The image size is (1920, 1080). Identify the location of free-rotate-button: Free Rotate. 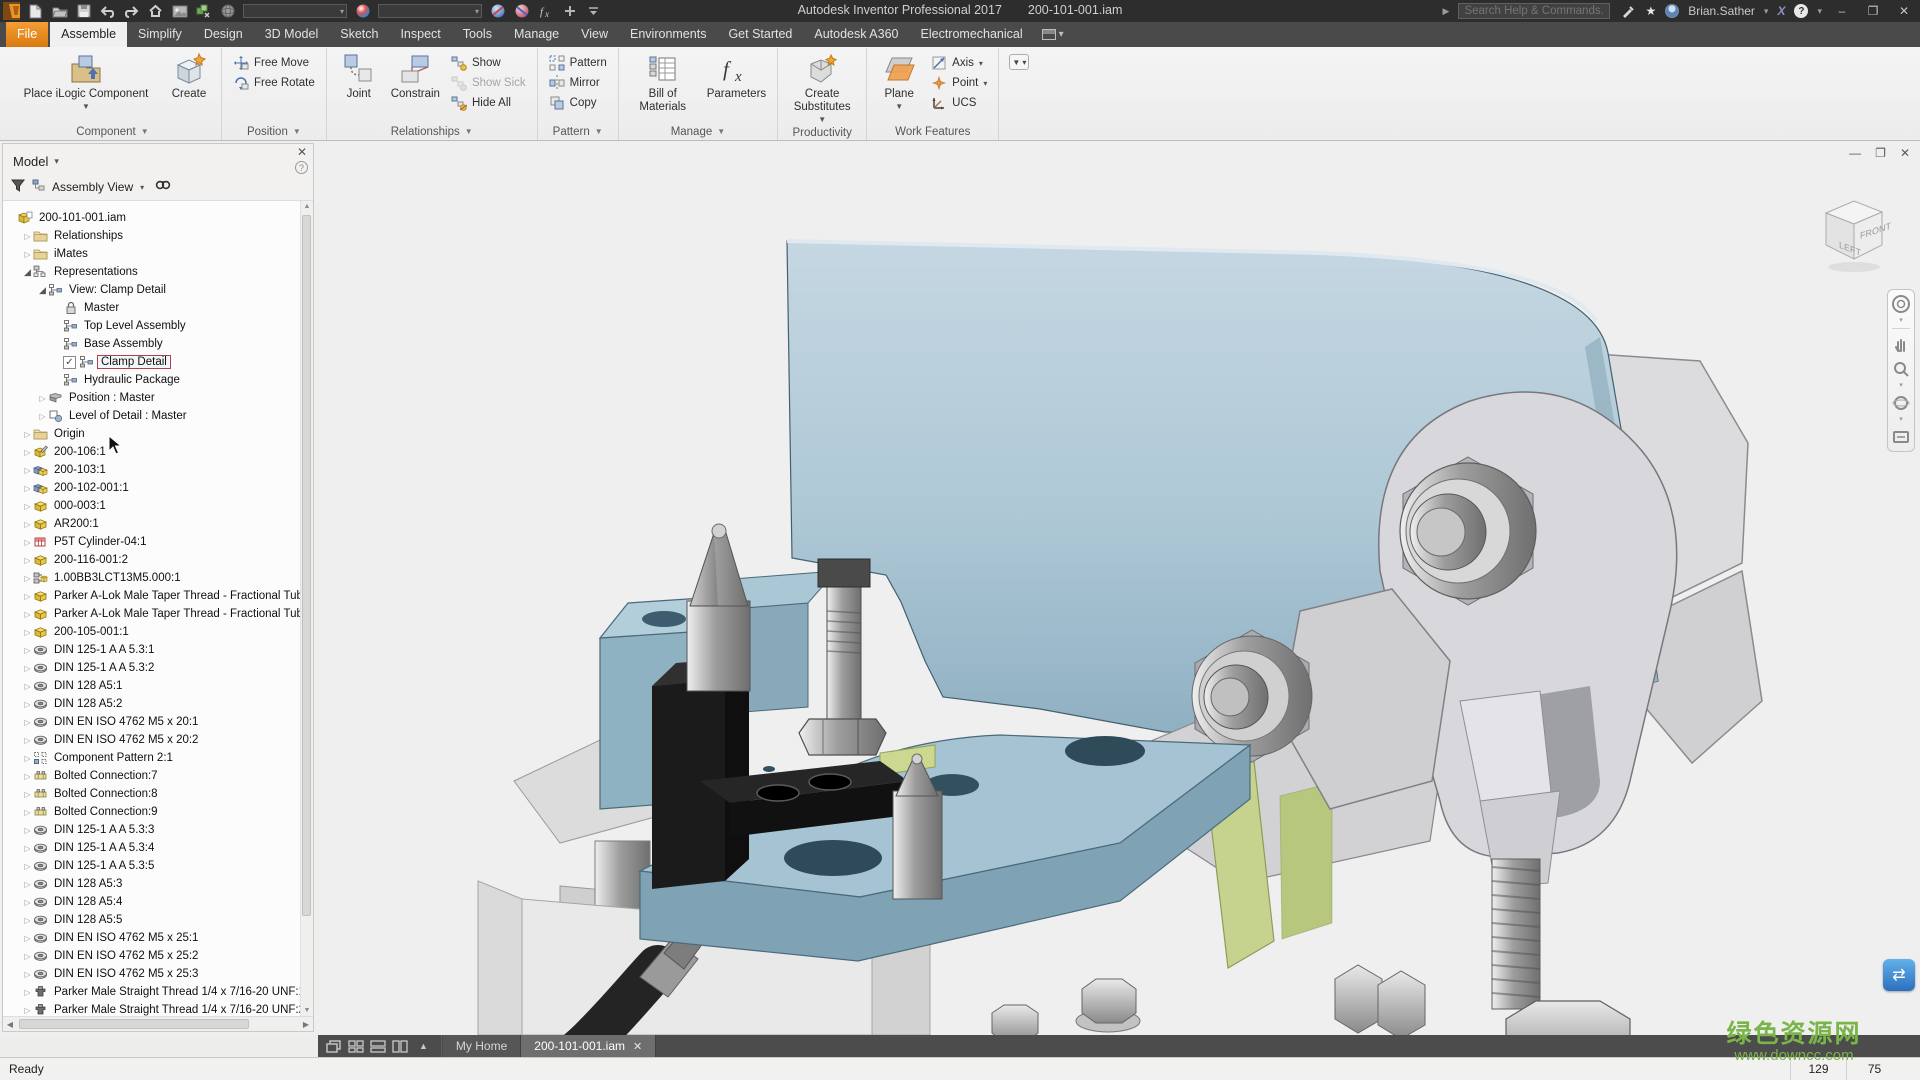
(274, 83).